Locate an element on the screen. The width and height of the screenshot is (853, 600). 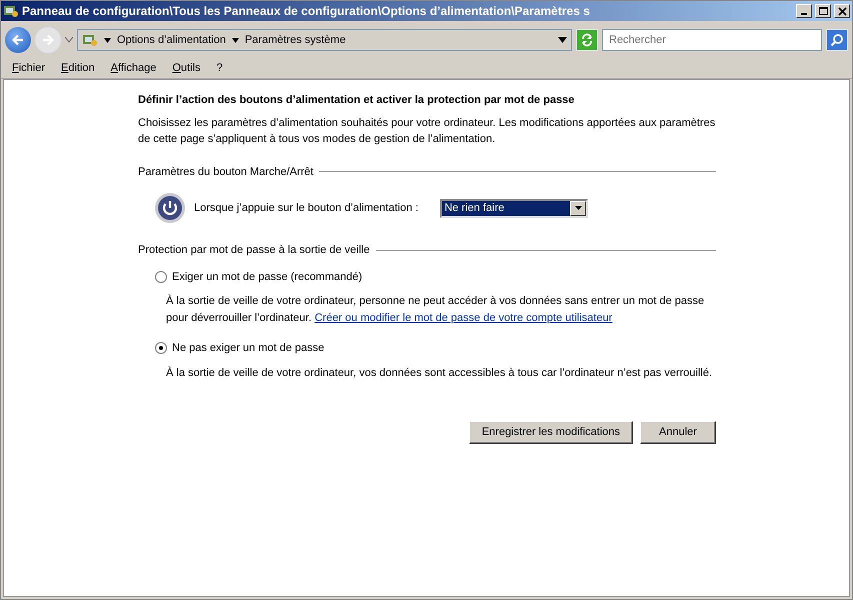
maximize-icon is located at coordinates (823, 11).